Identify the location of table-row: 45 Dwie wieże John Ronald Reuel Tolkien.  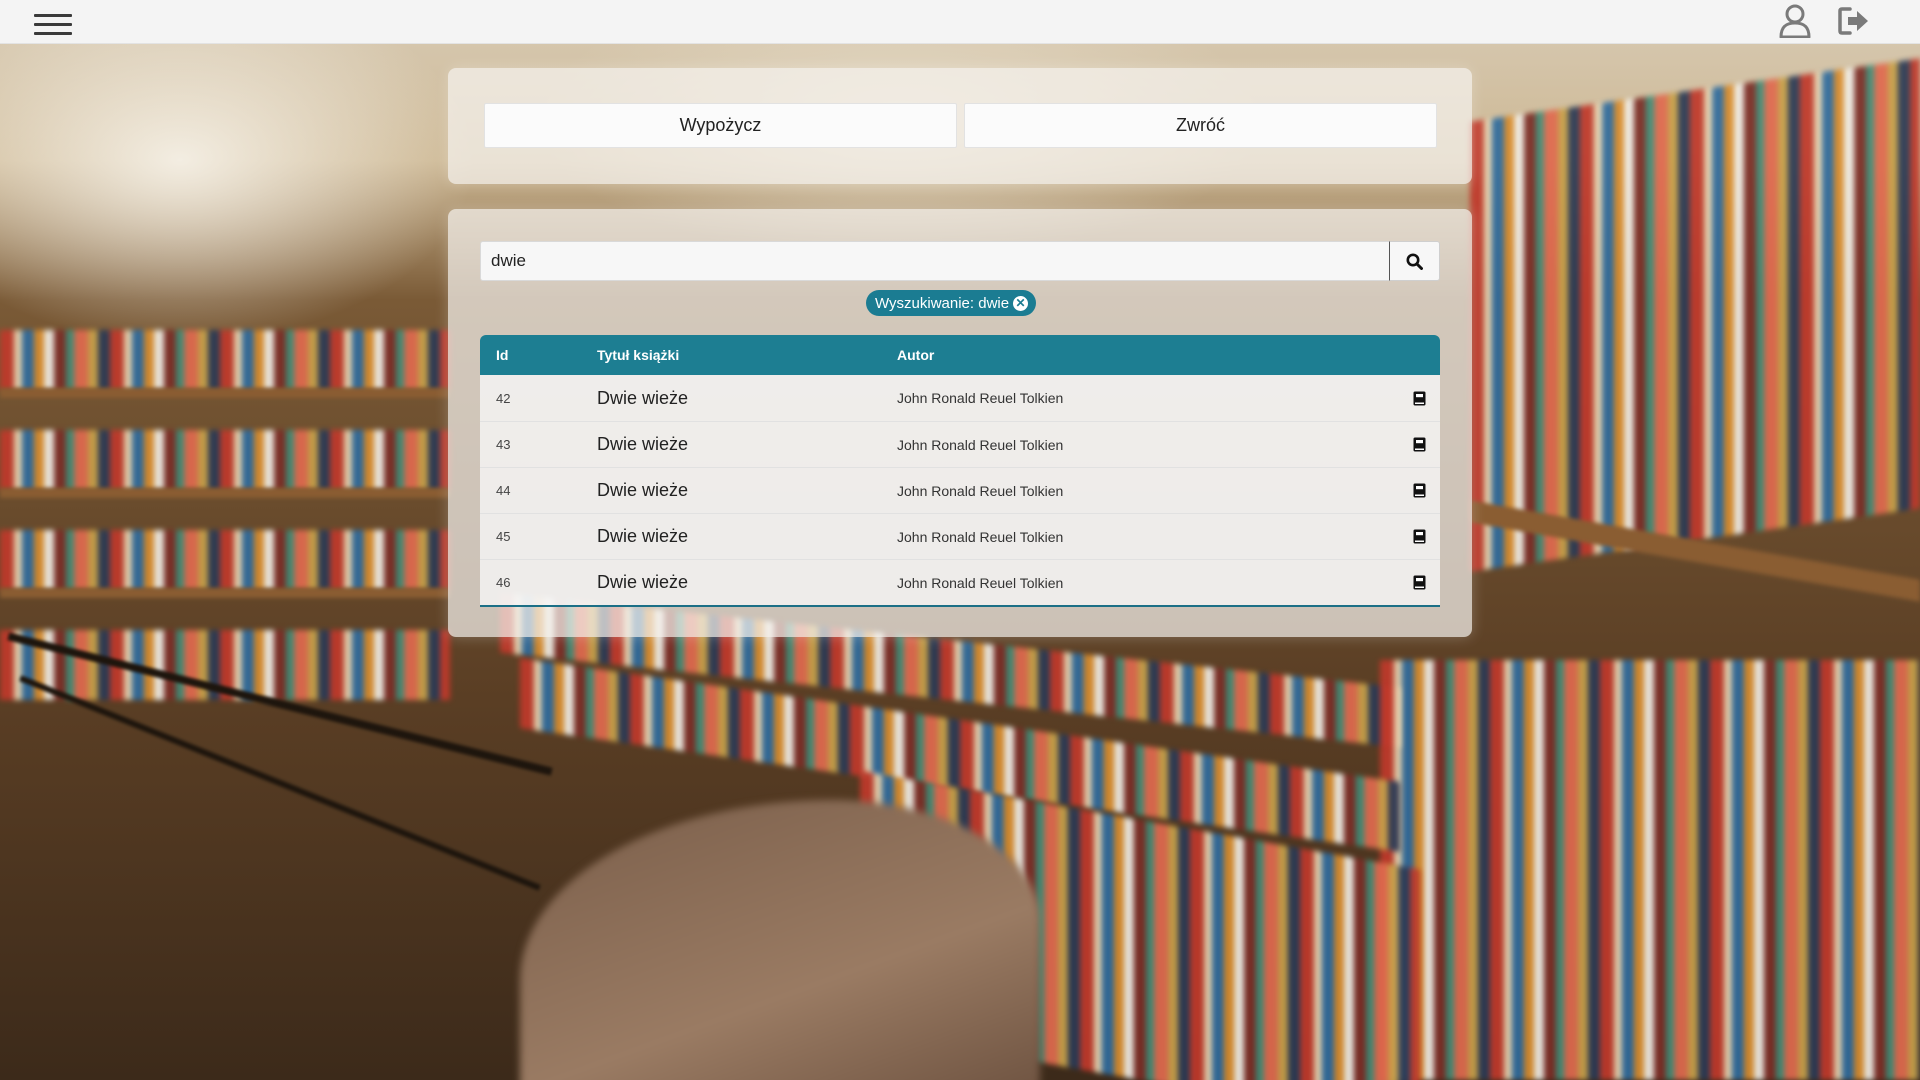
(960, 536).